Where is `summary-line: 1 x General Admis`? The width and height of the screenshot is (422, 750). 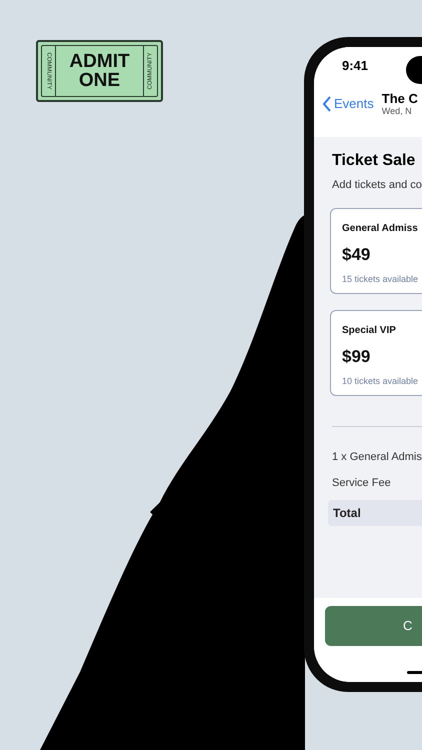
summary-line: 1 x General Admis is located at coordinates (377, 457).